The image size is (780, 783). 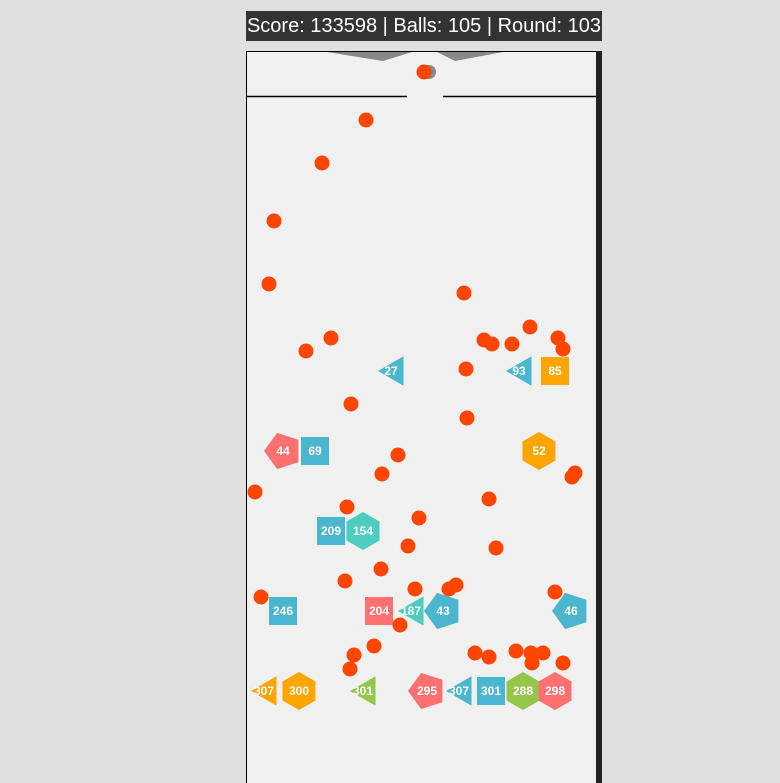 I want to click on block-value-label: 69, so click(x=315, y=451).